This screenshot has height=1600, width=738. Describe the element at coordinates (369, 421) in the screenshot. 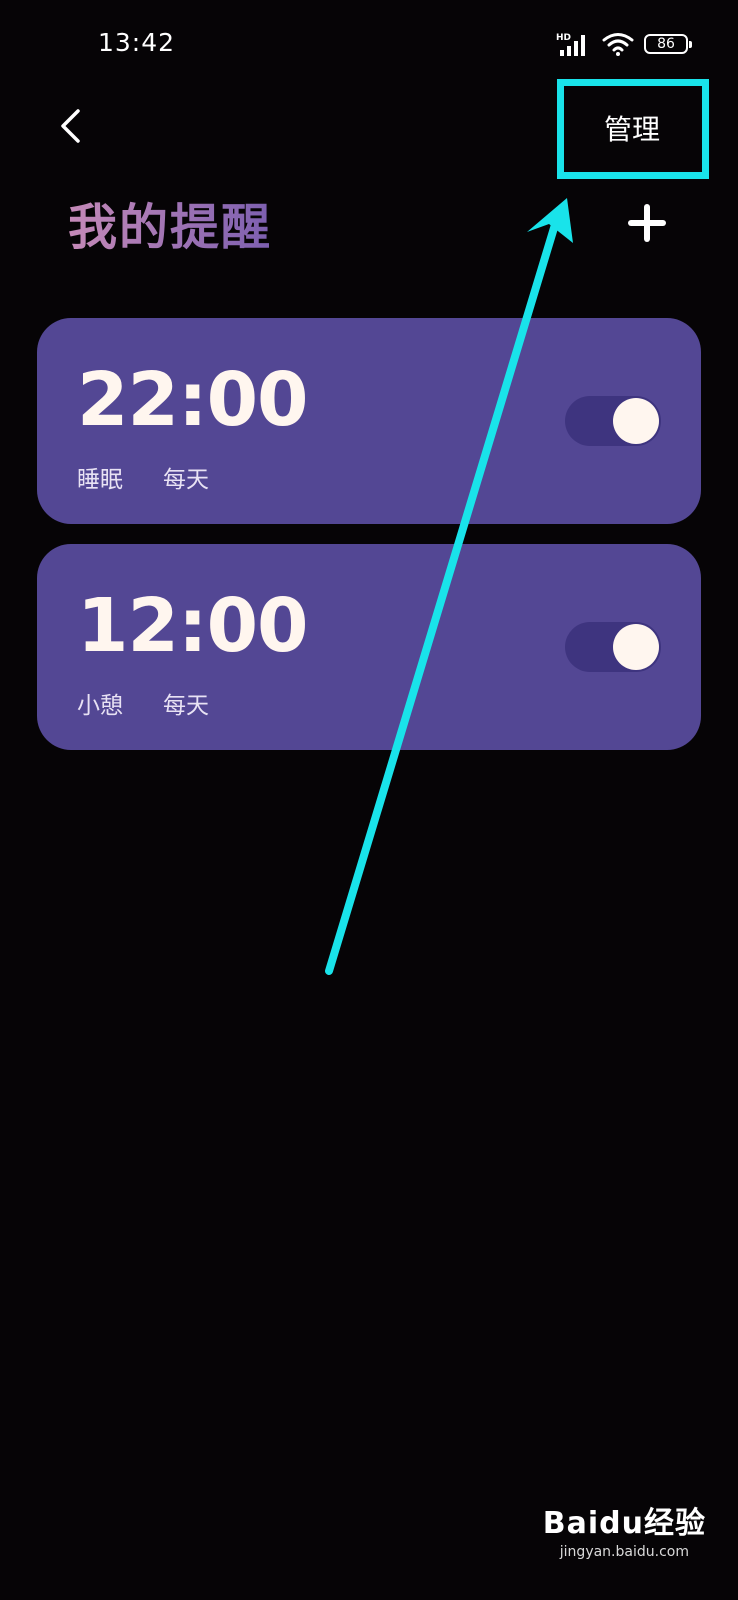

I see `reminder-card: 22:00 睡眠 每天` at that location.